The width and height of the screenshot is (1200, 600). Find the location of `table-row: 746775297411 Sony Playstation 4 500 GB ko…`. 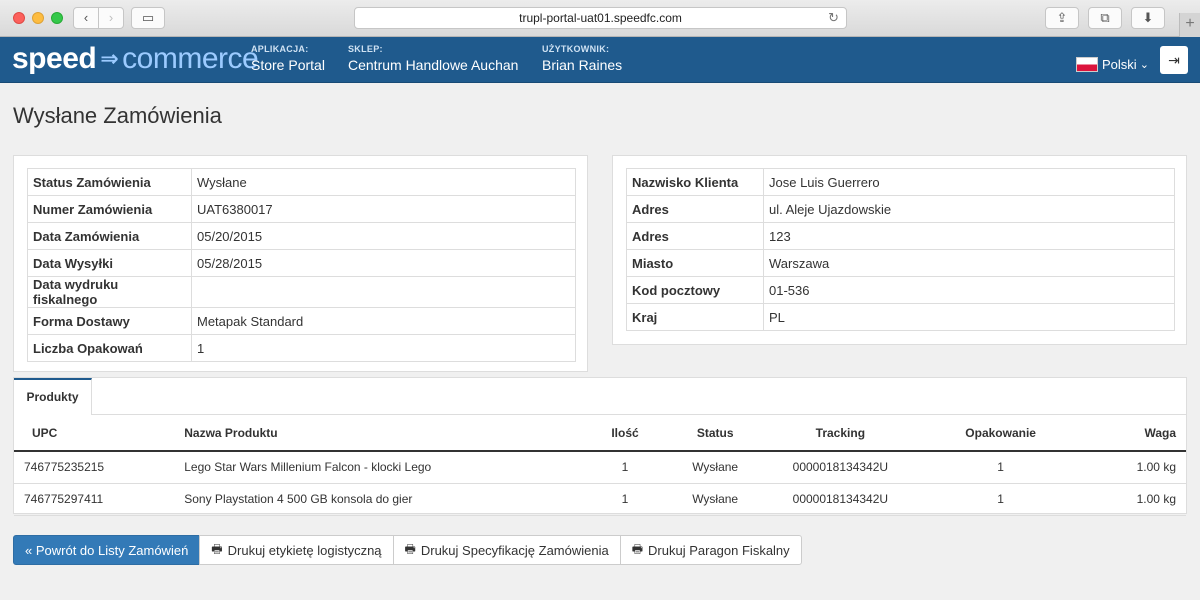

table-row: 746775297411 Sony Playstation 4 500 GB ko… is located at coordinates (600, 499).